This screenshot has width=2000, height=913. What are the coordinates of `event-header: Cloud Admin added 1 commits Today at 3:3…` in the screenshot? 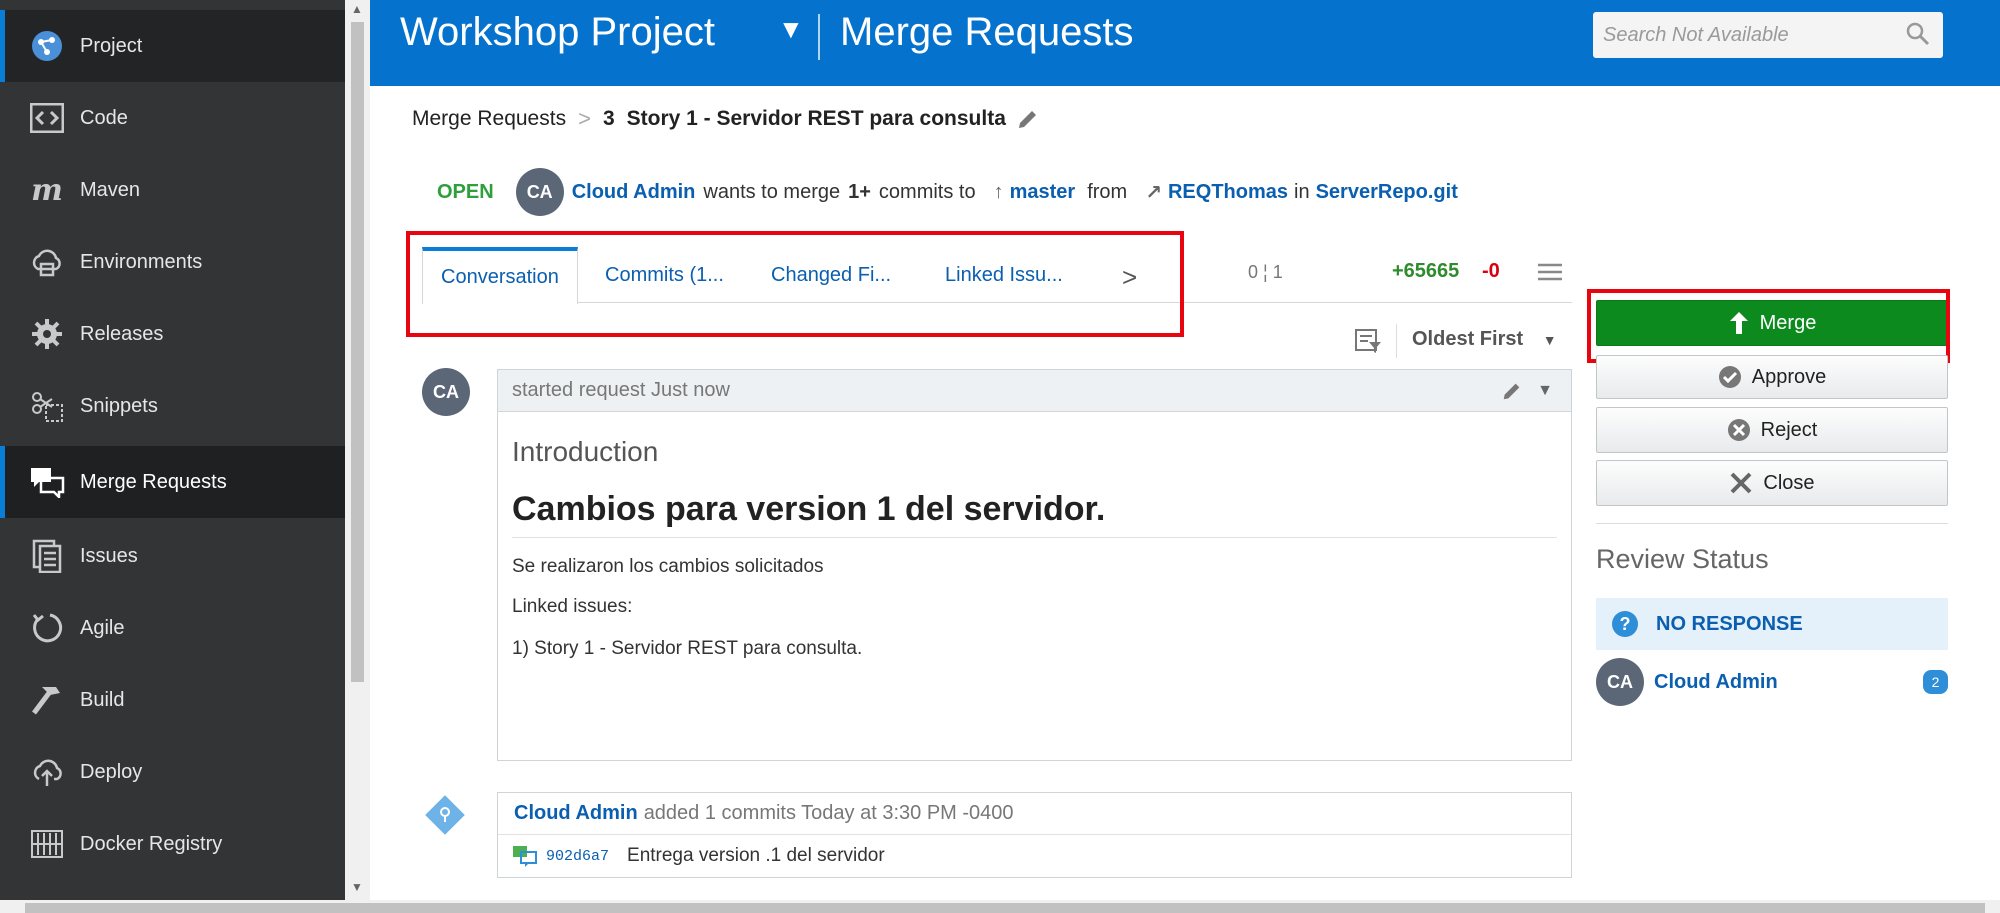 It's located at (1034, 814).